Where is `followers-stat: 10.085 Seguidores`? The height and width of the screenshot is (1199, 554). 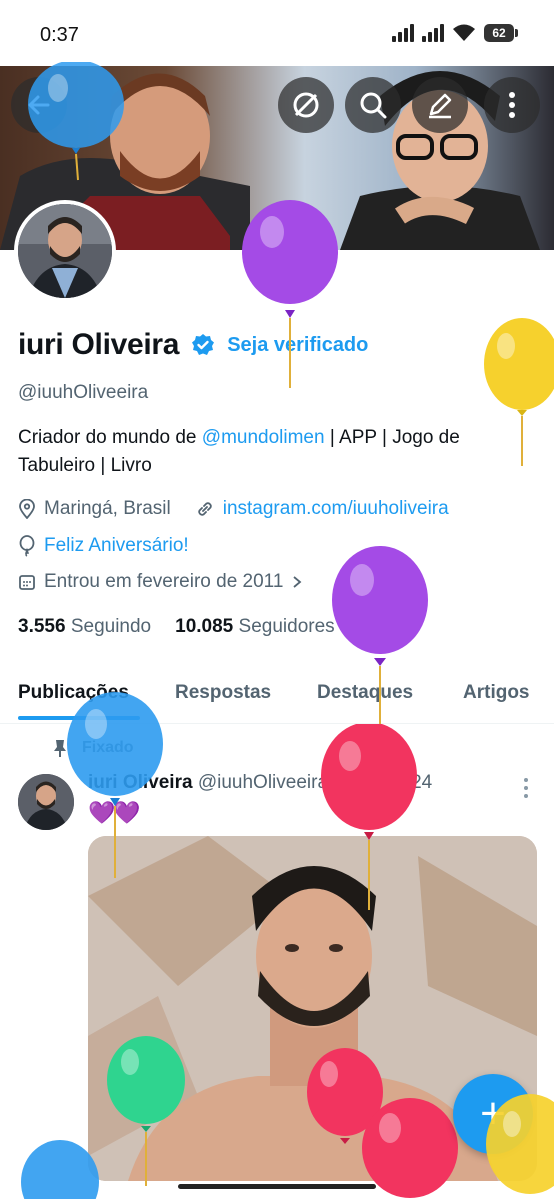
followers-stat: 10.085 Seguidores is located at coordinates (255, 627).